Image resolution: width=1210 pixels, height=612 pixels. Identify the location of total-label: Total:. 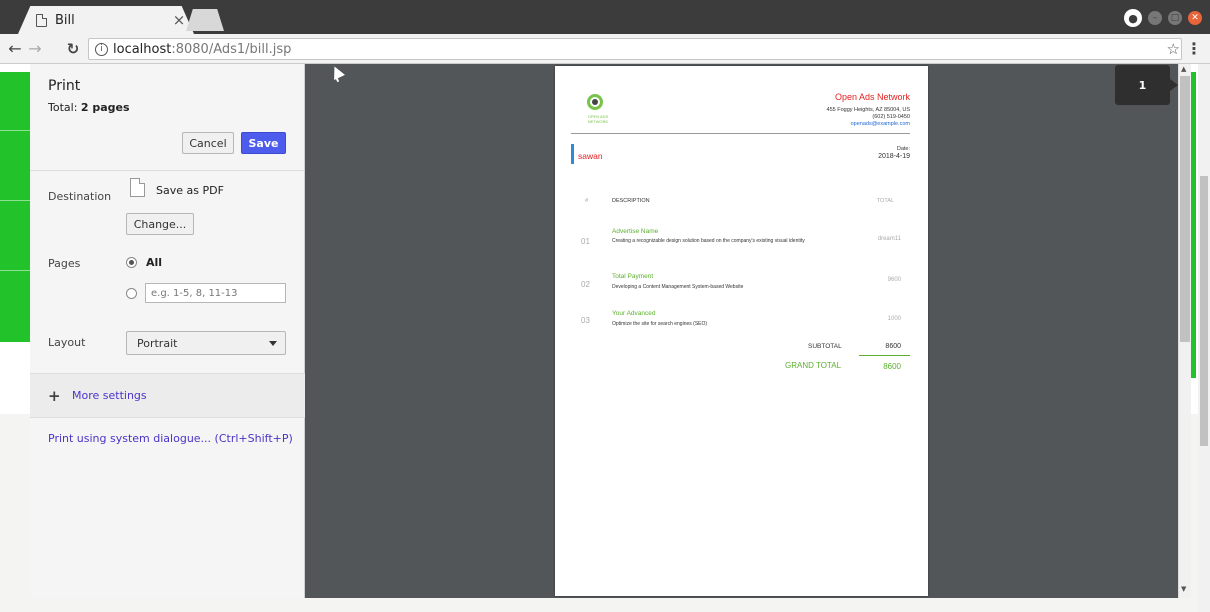
(64, 107).